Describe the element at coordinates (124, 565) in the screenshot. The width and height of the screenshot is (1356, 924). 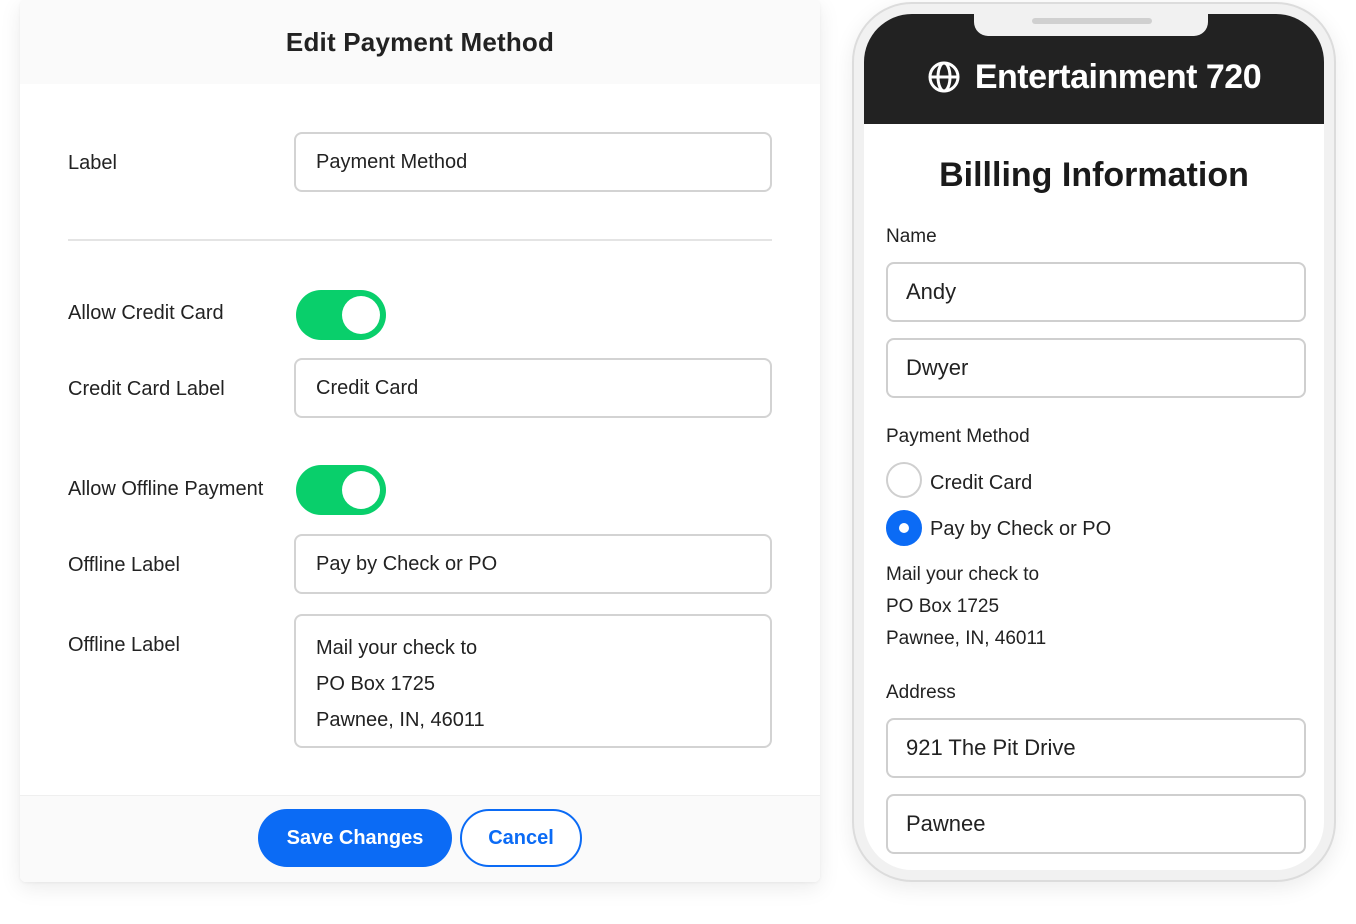
I see `offline-label-label: Offline Label` at that location.